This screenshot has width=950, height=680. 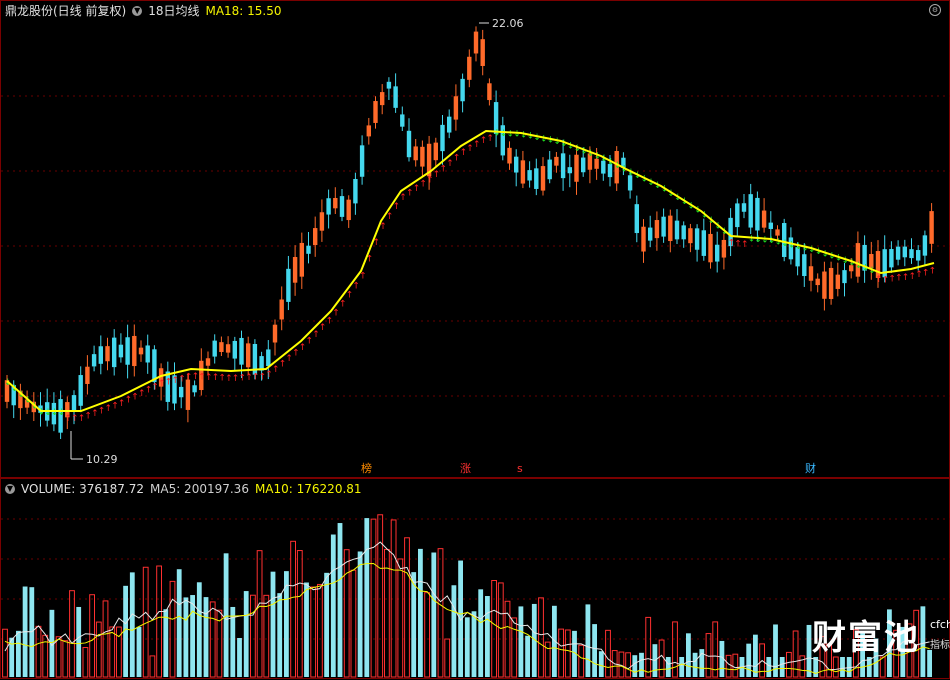 I want to click on event-marker-s: s, so click(x=520, y=469).